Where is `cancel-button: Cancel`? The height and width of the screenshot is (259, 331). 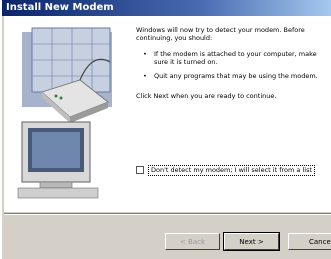 cancel-button: Cancel is located at coordinates (309, 241).